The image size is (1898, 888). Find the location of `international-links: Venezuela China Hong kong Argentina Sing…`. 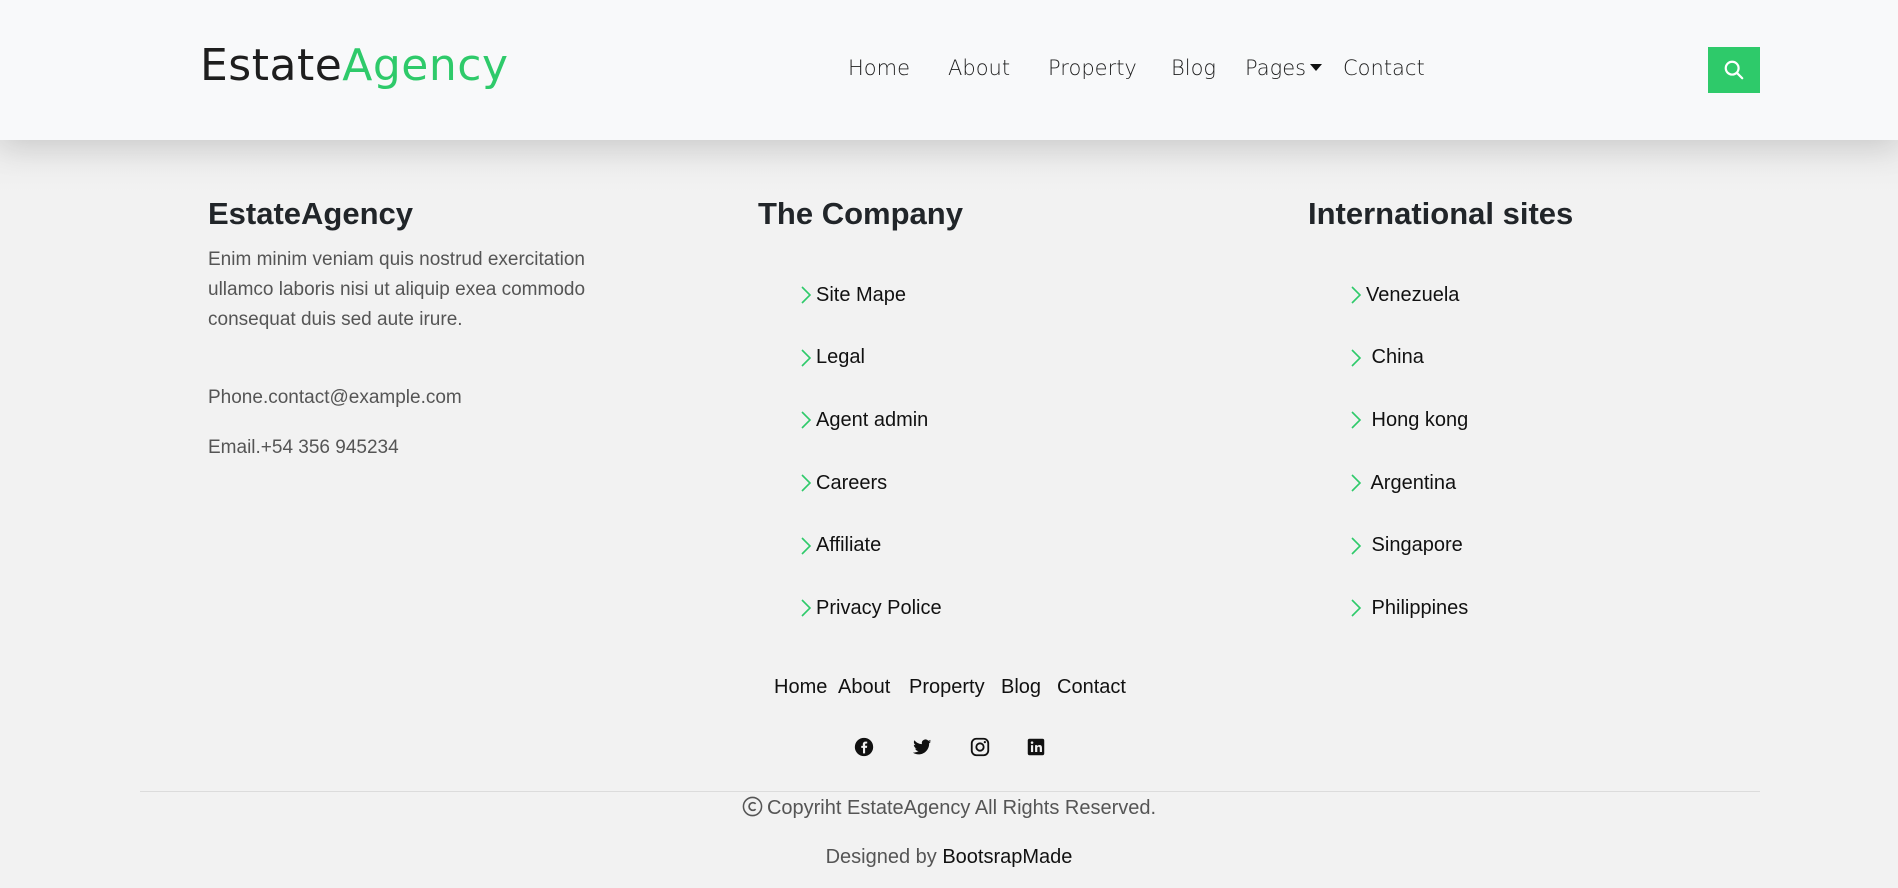

international-links: Venezuela China Hong kong Argentina Sing… is located at coordinates (1409, 452).